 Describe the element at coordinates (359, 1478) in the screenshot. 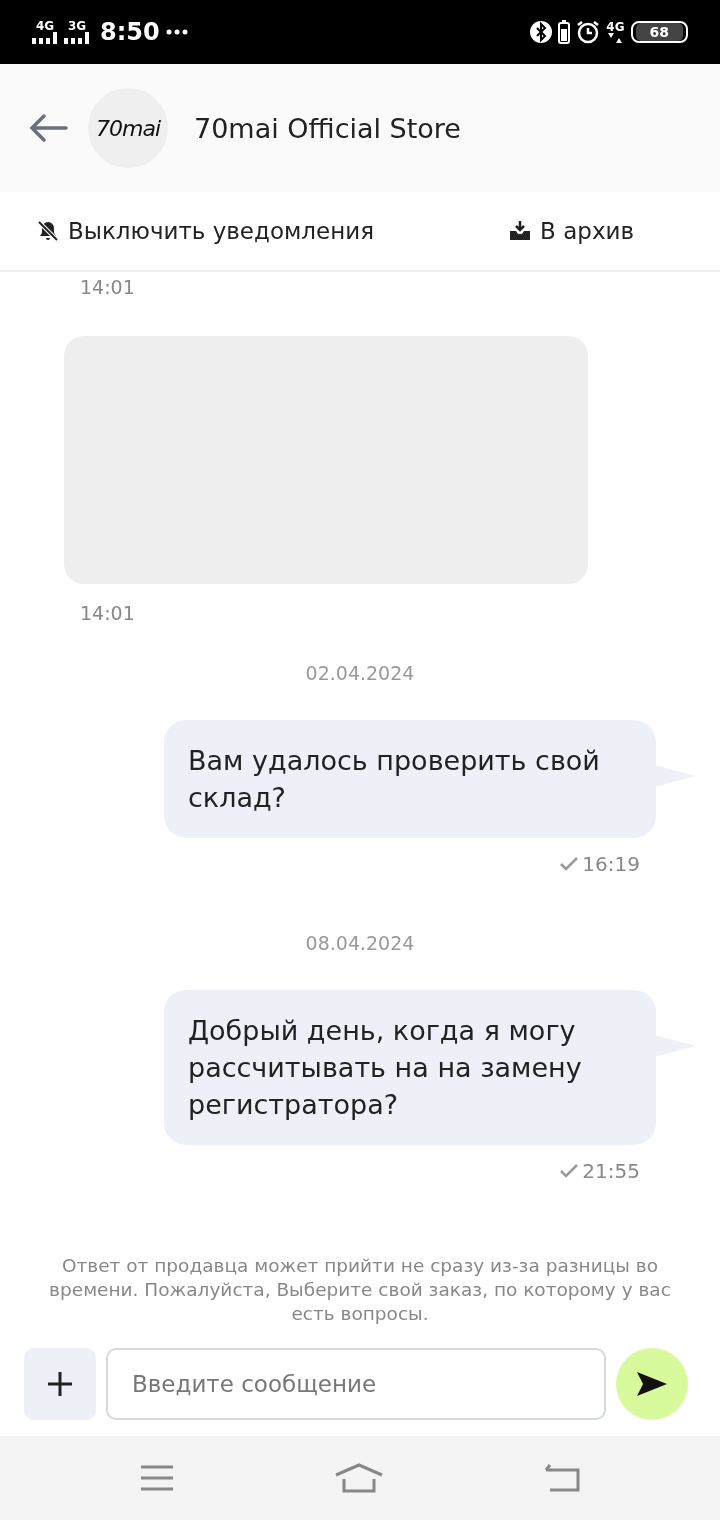

I see `home-icon` at that location.